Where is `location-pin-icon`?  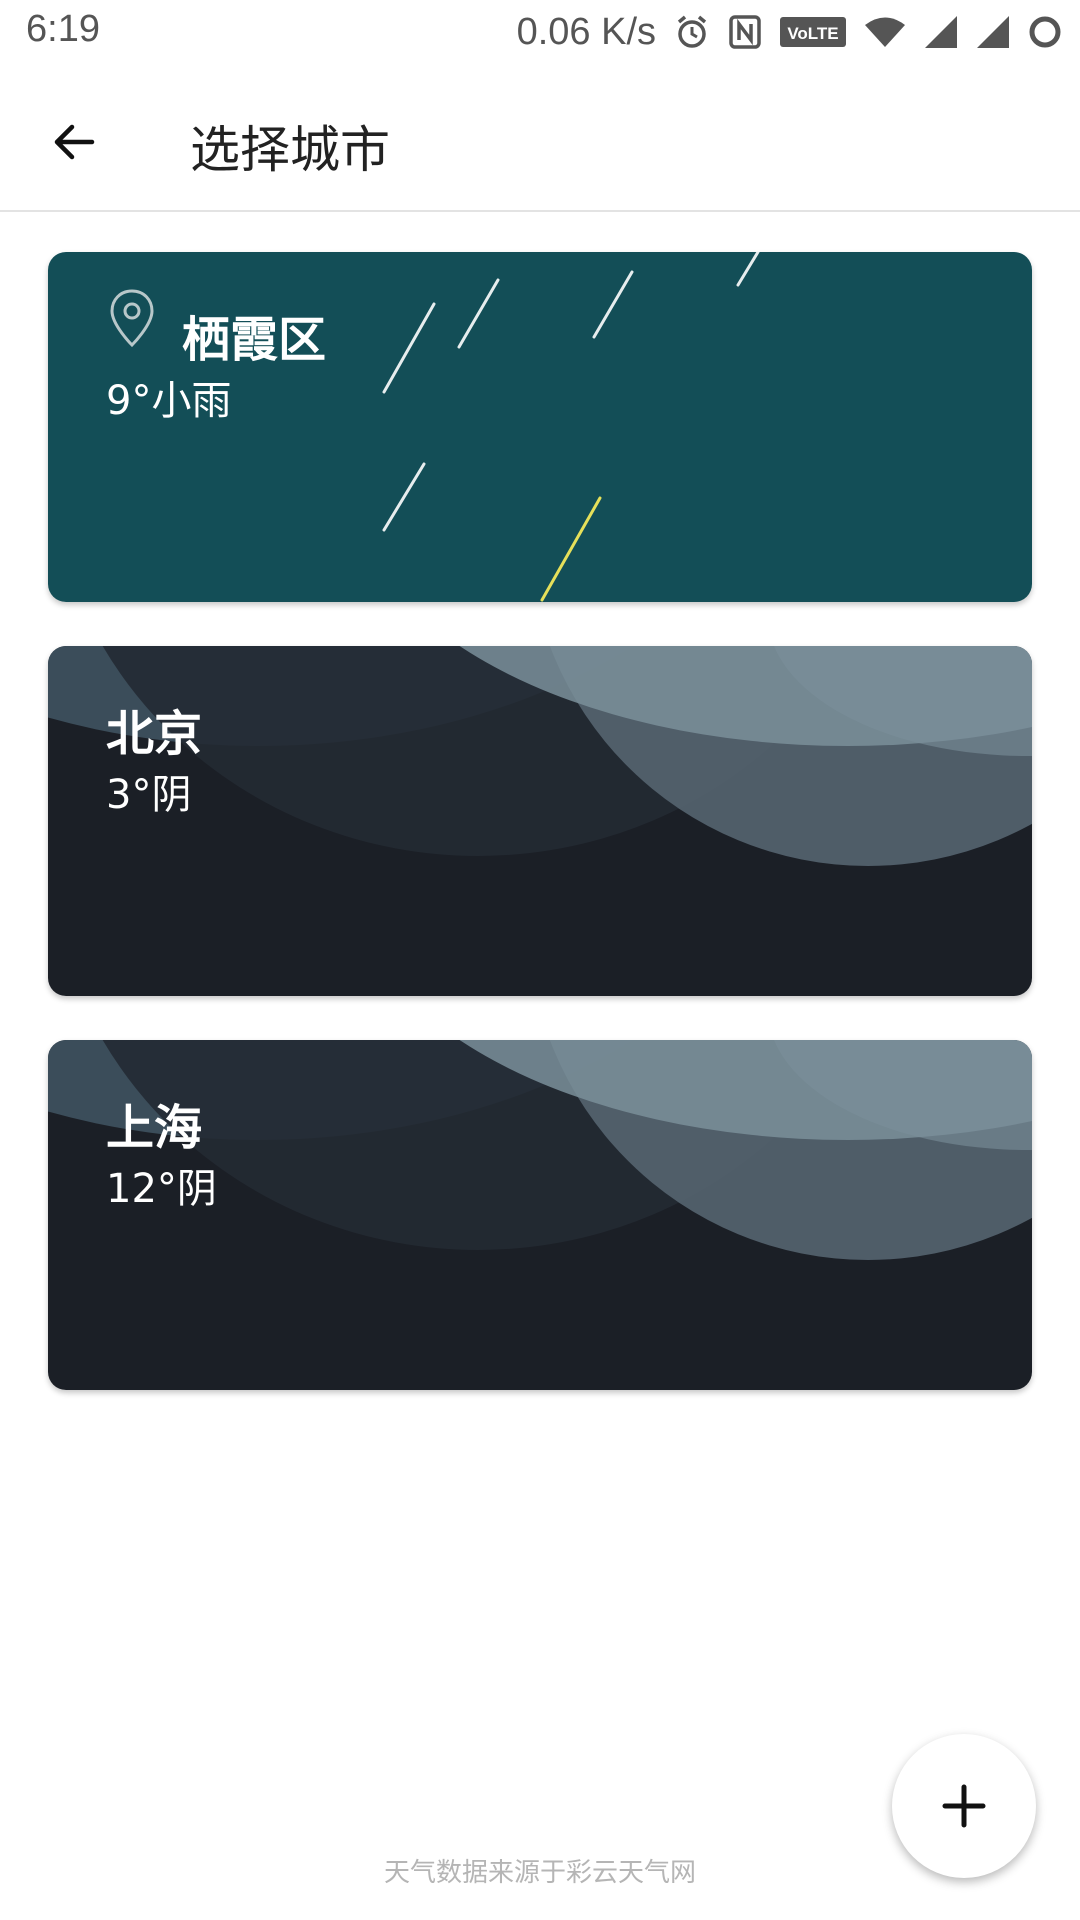
location-pin-icon is located at coordinates (132, 318).